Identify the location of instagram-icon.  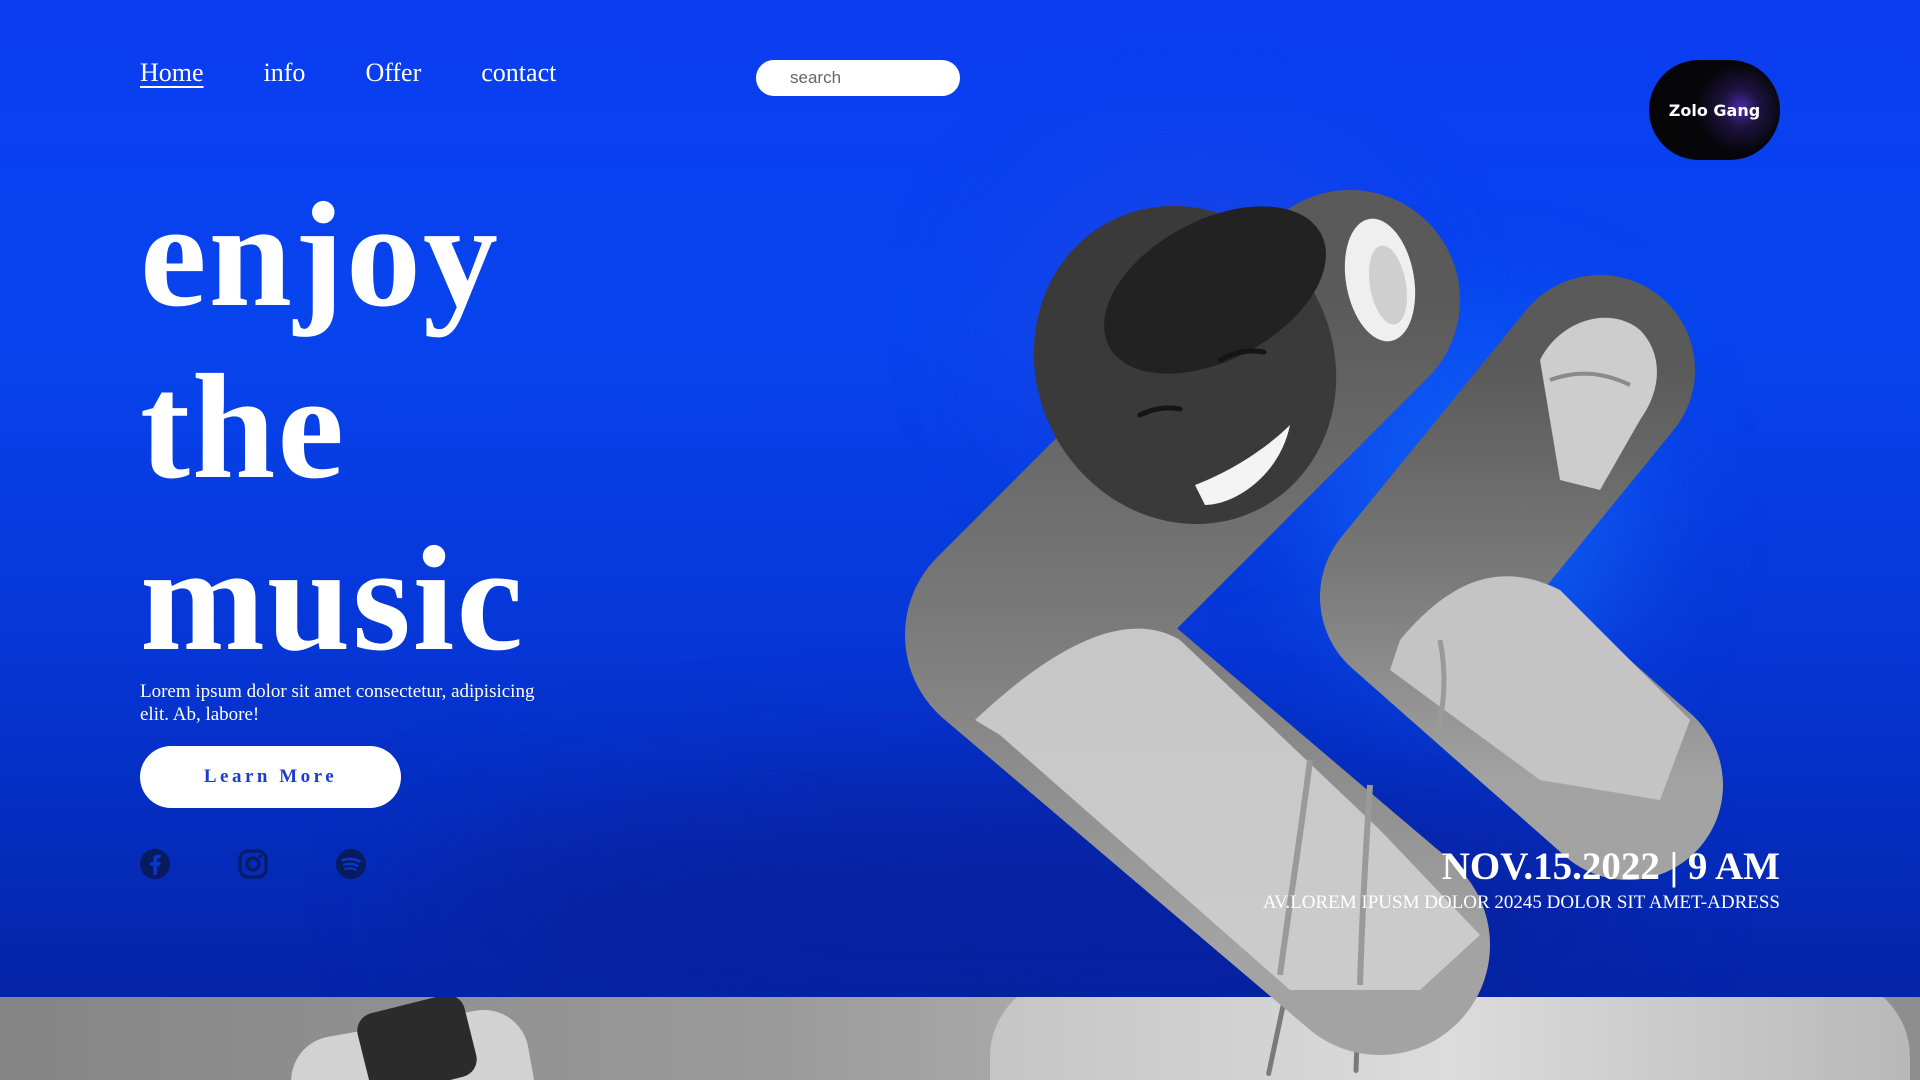
(253, 864).